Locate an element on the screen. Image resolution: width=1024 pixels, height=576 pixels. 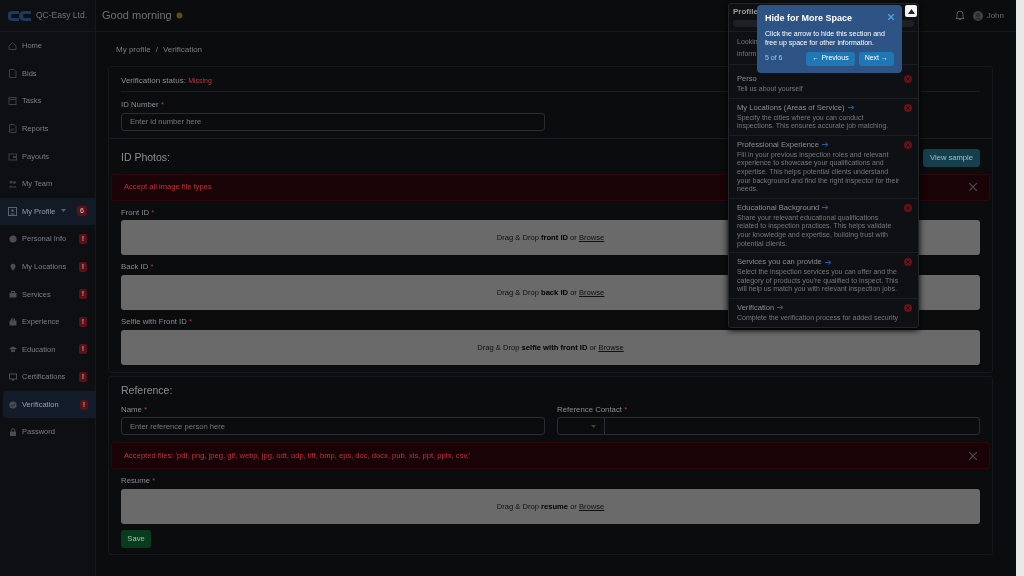
breadcrumb-link: My profile is located at coordinates (133, 55).